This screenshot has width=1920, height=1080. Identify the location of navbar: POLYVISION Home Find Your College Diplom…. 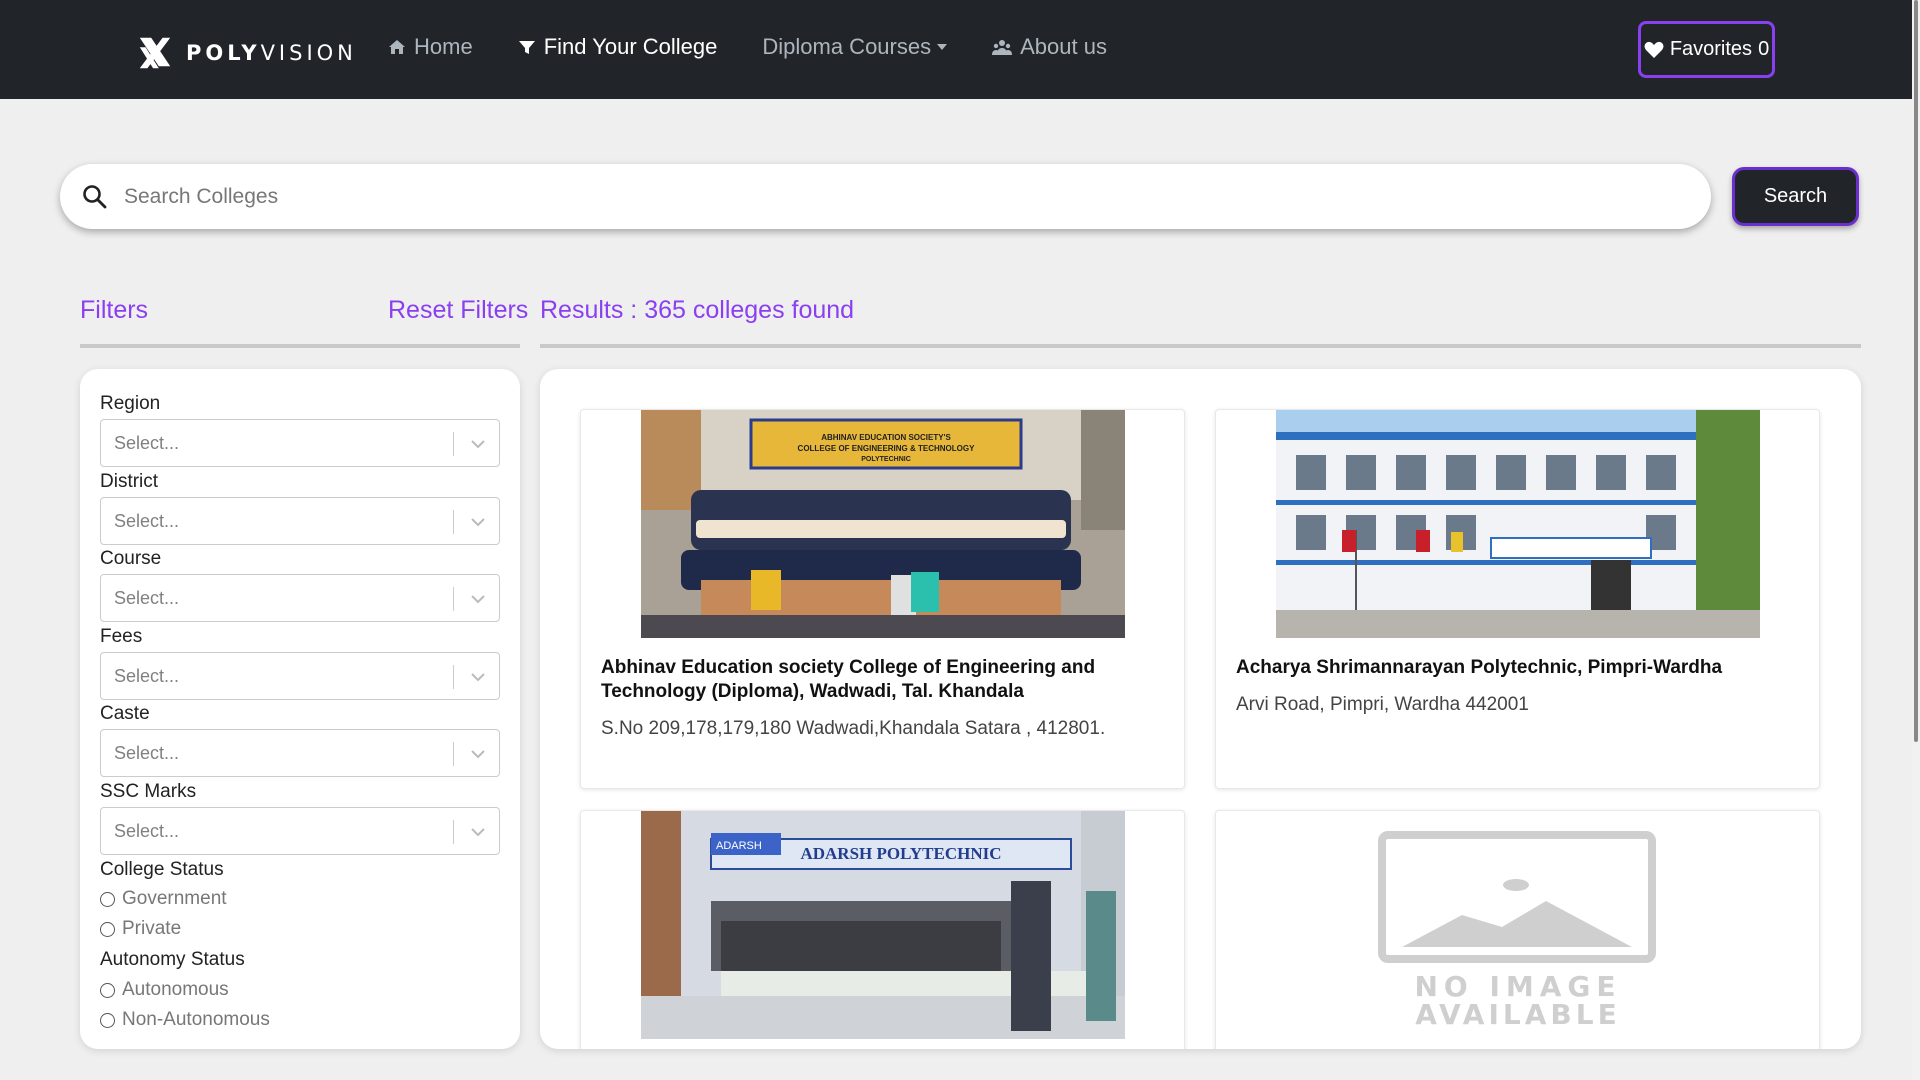
(956, 49).